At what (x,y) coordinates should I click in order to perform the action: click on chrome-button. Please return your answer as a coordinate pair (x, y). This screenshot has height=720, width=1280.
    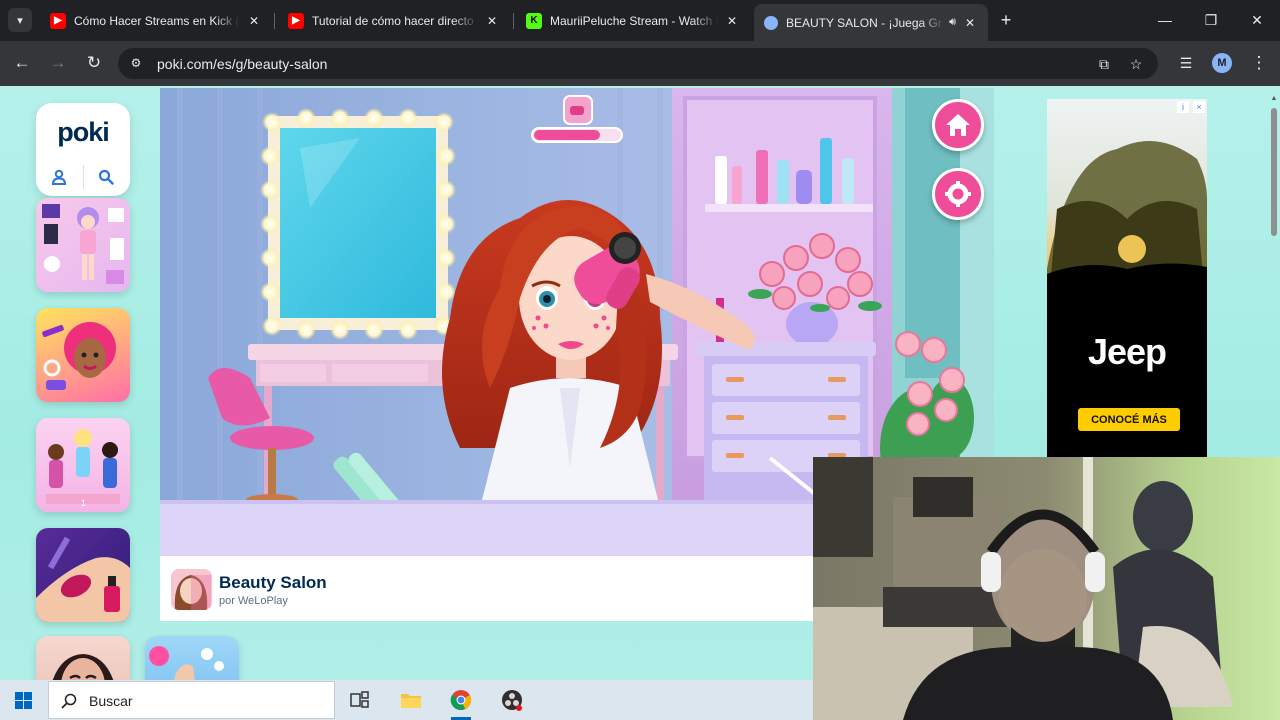
    Looking at the image, I should click on (461, 700).